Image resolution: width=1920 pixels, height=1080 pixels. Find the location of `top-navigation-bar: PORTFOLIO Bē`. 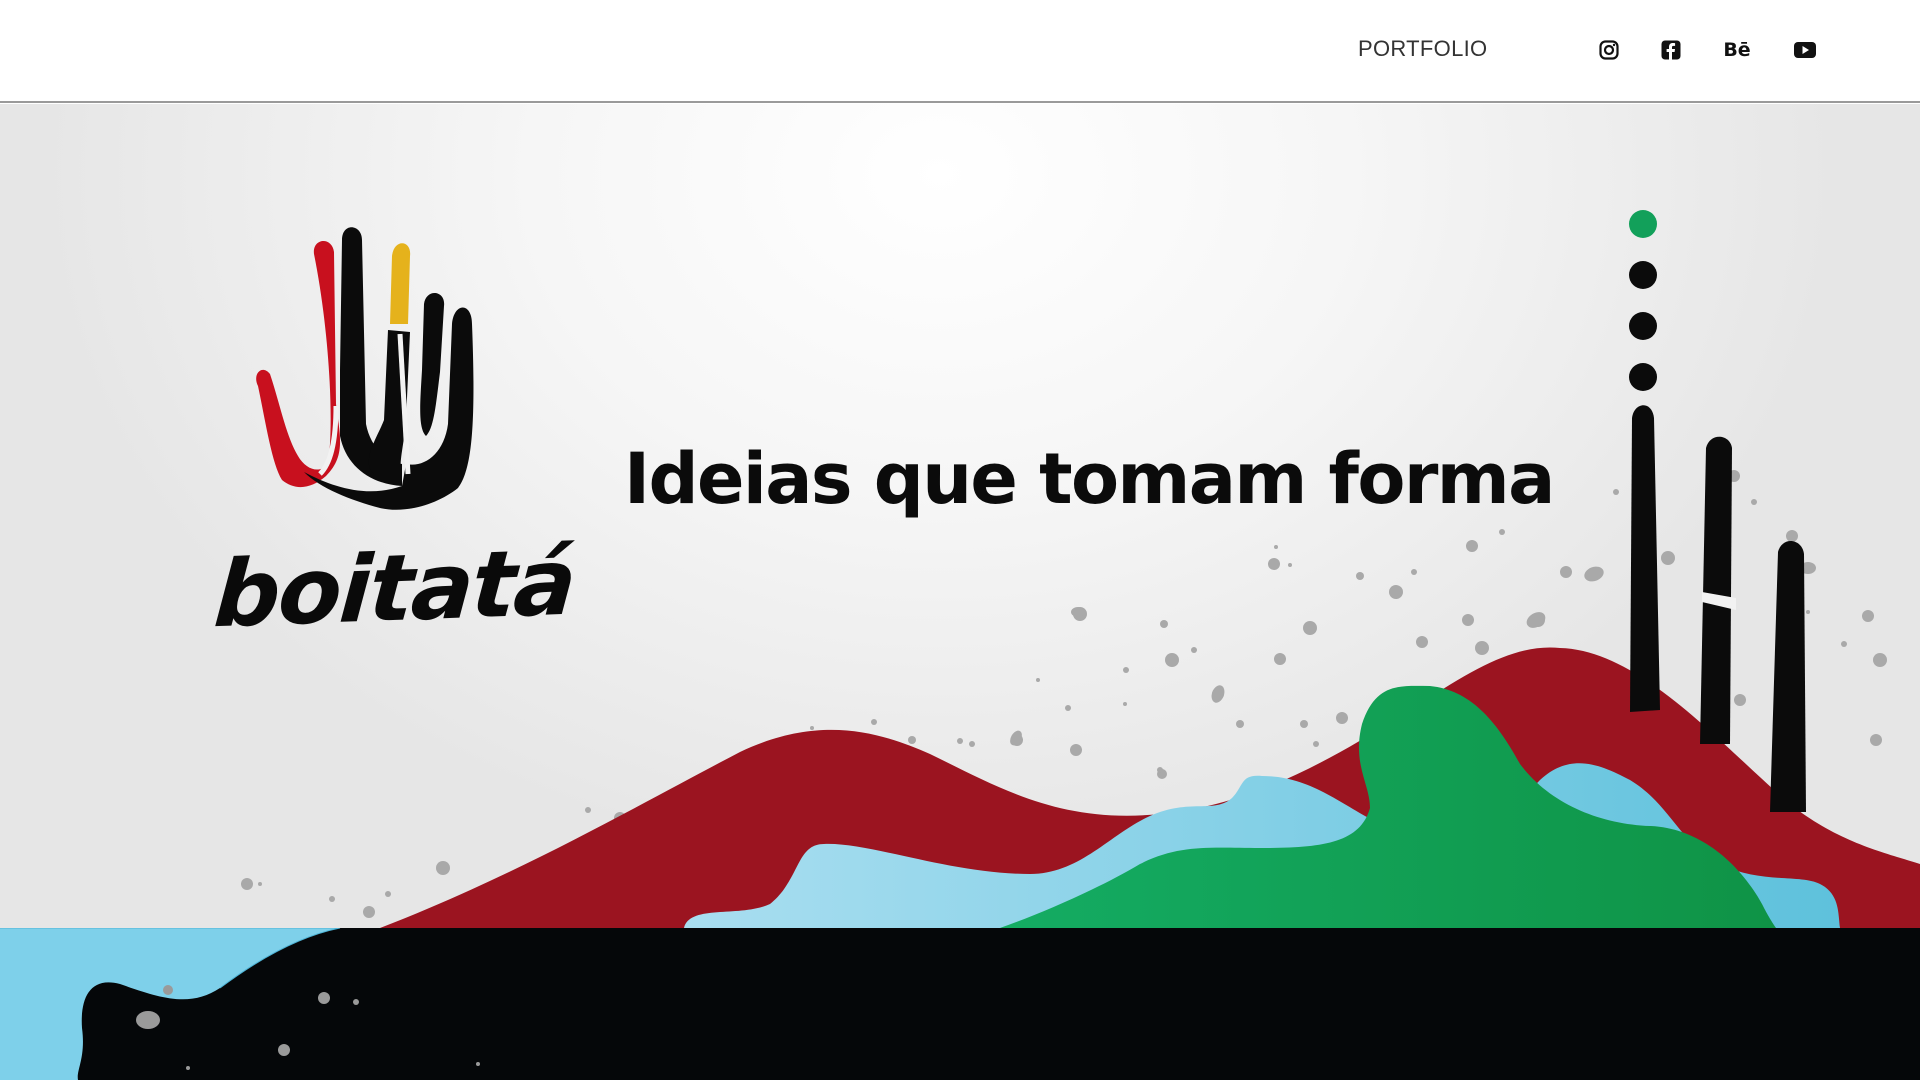

top-navigation-bar: PORTFOLIO Bē is located at coordinates (960, 51).